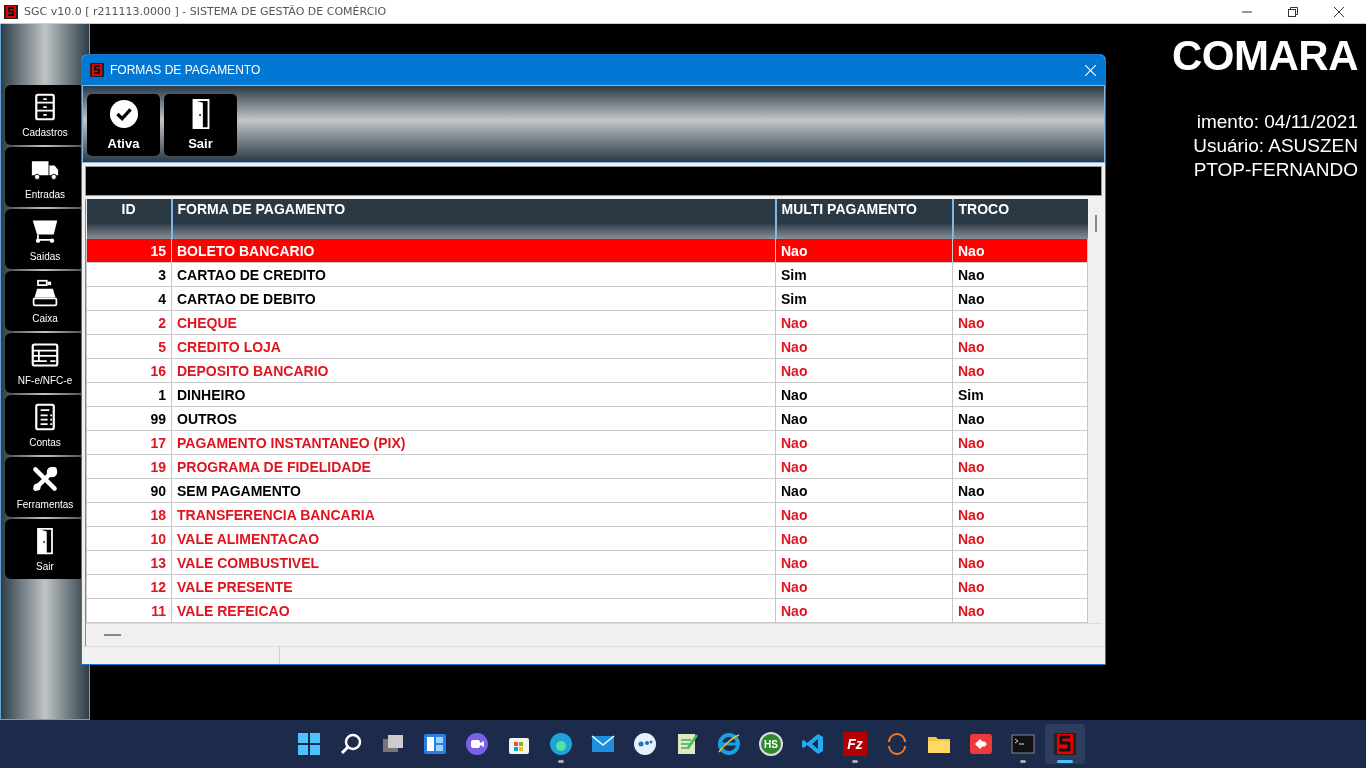 This screenshot has width=1366, height=768. I want to click on table-cell: DEPOSITO BANCARIO, so click(473, 370).